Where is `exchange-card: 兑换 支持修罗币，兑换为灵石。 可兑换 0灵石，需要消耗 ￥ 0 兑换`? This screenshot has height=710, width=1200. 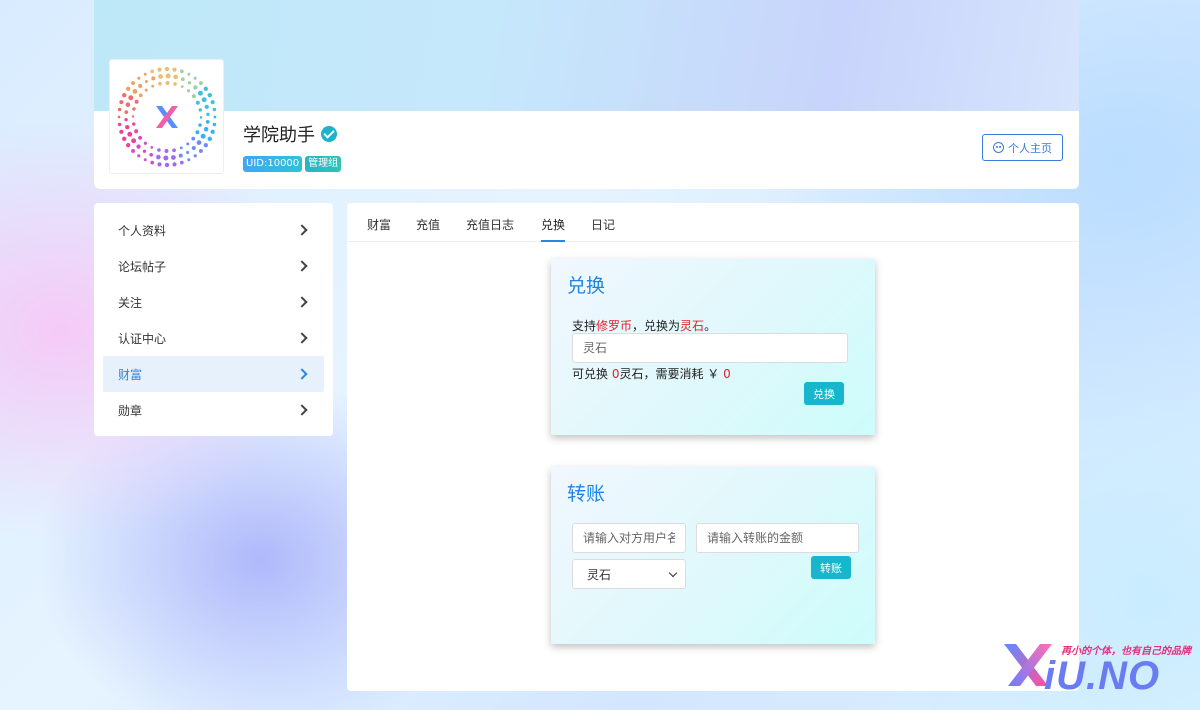
exchange-card: 兑换 支持修罗币，兑换为灵石。 可兑换 0灵石，需要消耗 ￥ 0 兑换 is located at coordinates (713, 347).